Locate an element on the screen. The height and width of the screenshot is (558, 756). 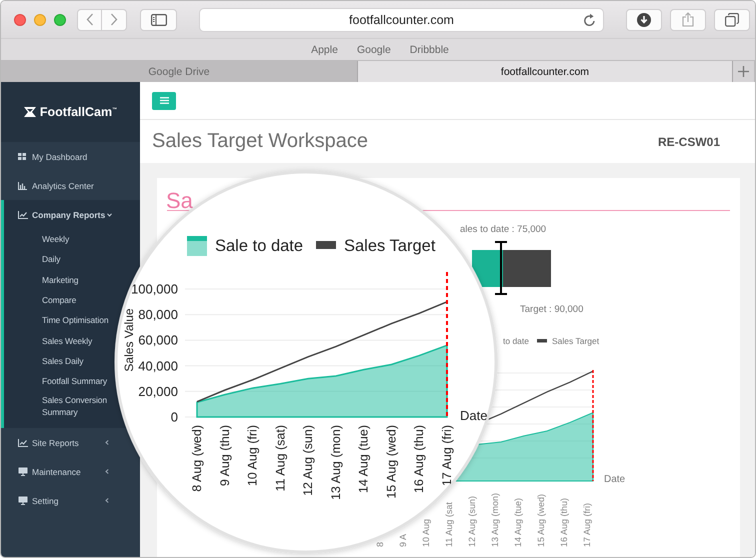
back-button is located at coordinates (89, 19).